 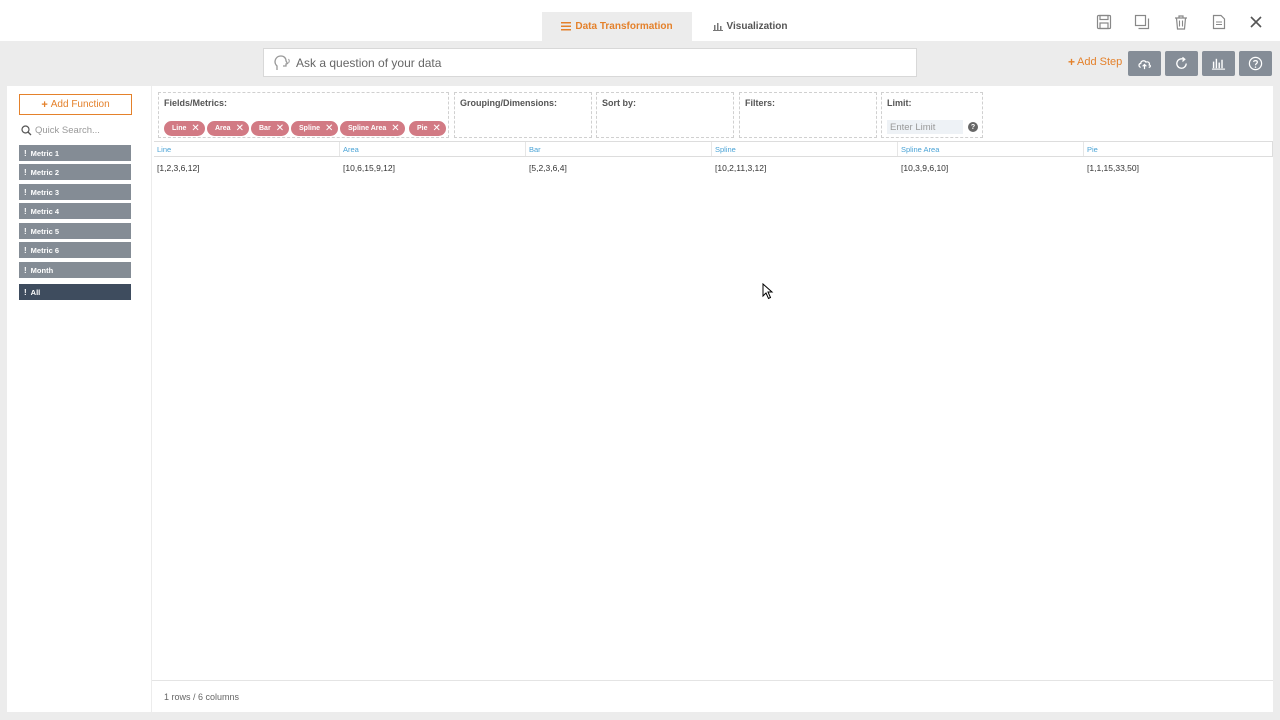 What do you see at coordinates (75, 104) in the screenshot?
I see `add-function-button: + Add Function` at bounding box center [75, 104].